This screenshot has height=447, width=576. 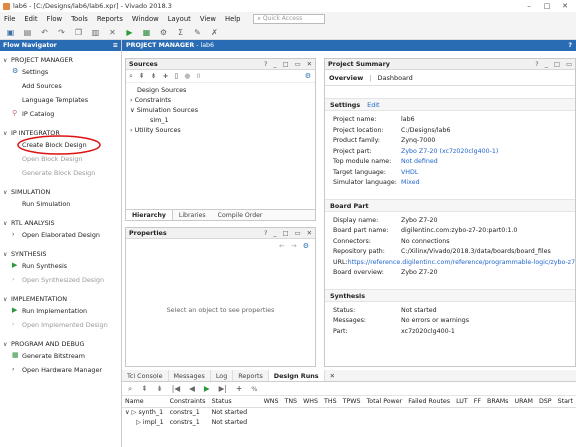 What do you see at coordinates (112, 32) in the screenshot?
I see `delete-icon: ✕` at bounding box center [112, 32].